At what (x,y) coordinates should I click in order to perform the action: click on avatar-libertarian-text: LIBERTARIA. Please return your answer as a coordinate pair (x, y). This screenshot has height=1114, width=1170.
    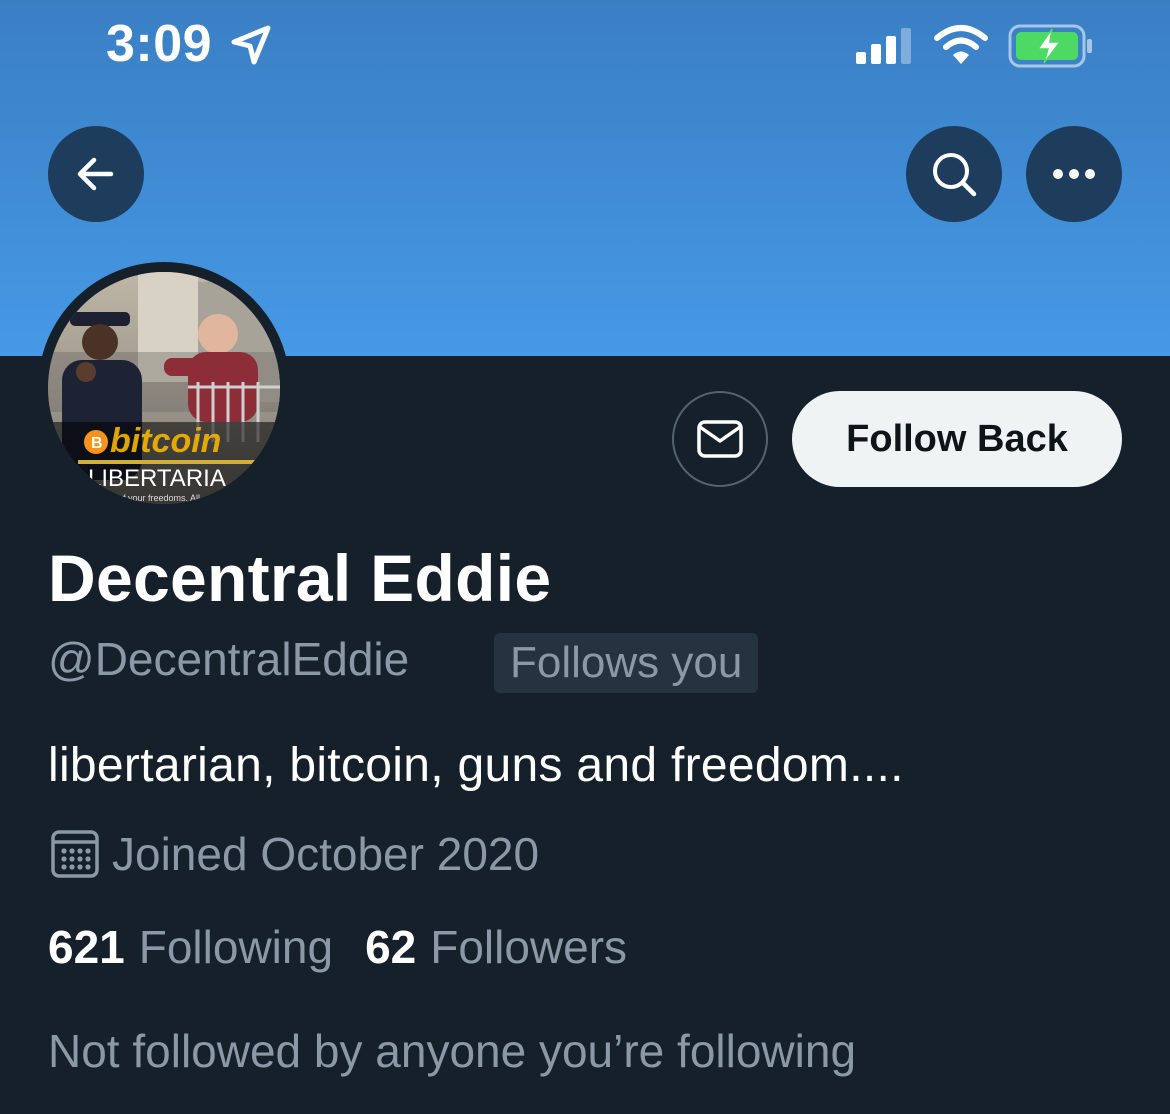
    Looking at the image, I should click on (157, 478).